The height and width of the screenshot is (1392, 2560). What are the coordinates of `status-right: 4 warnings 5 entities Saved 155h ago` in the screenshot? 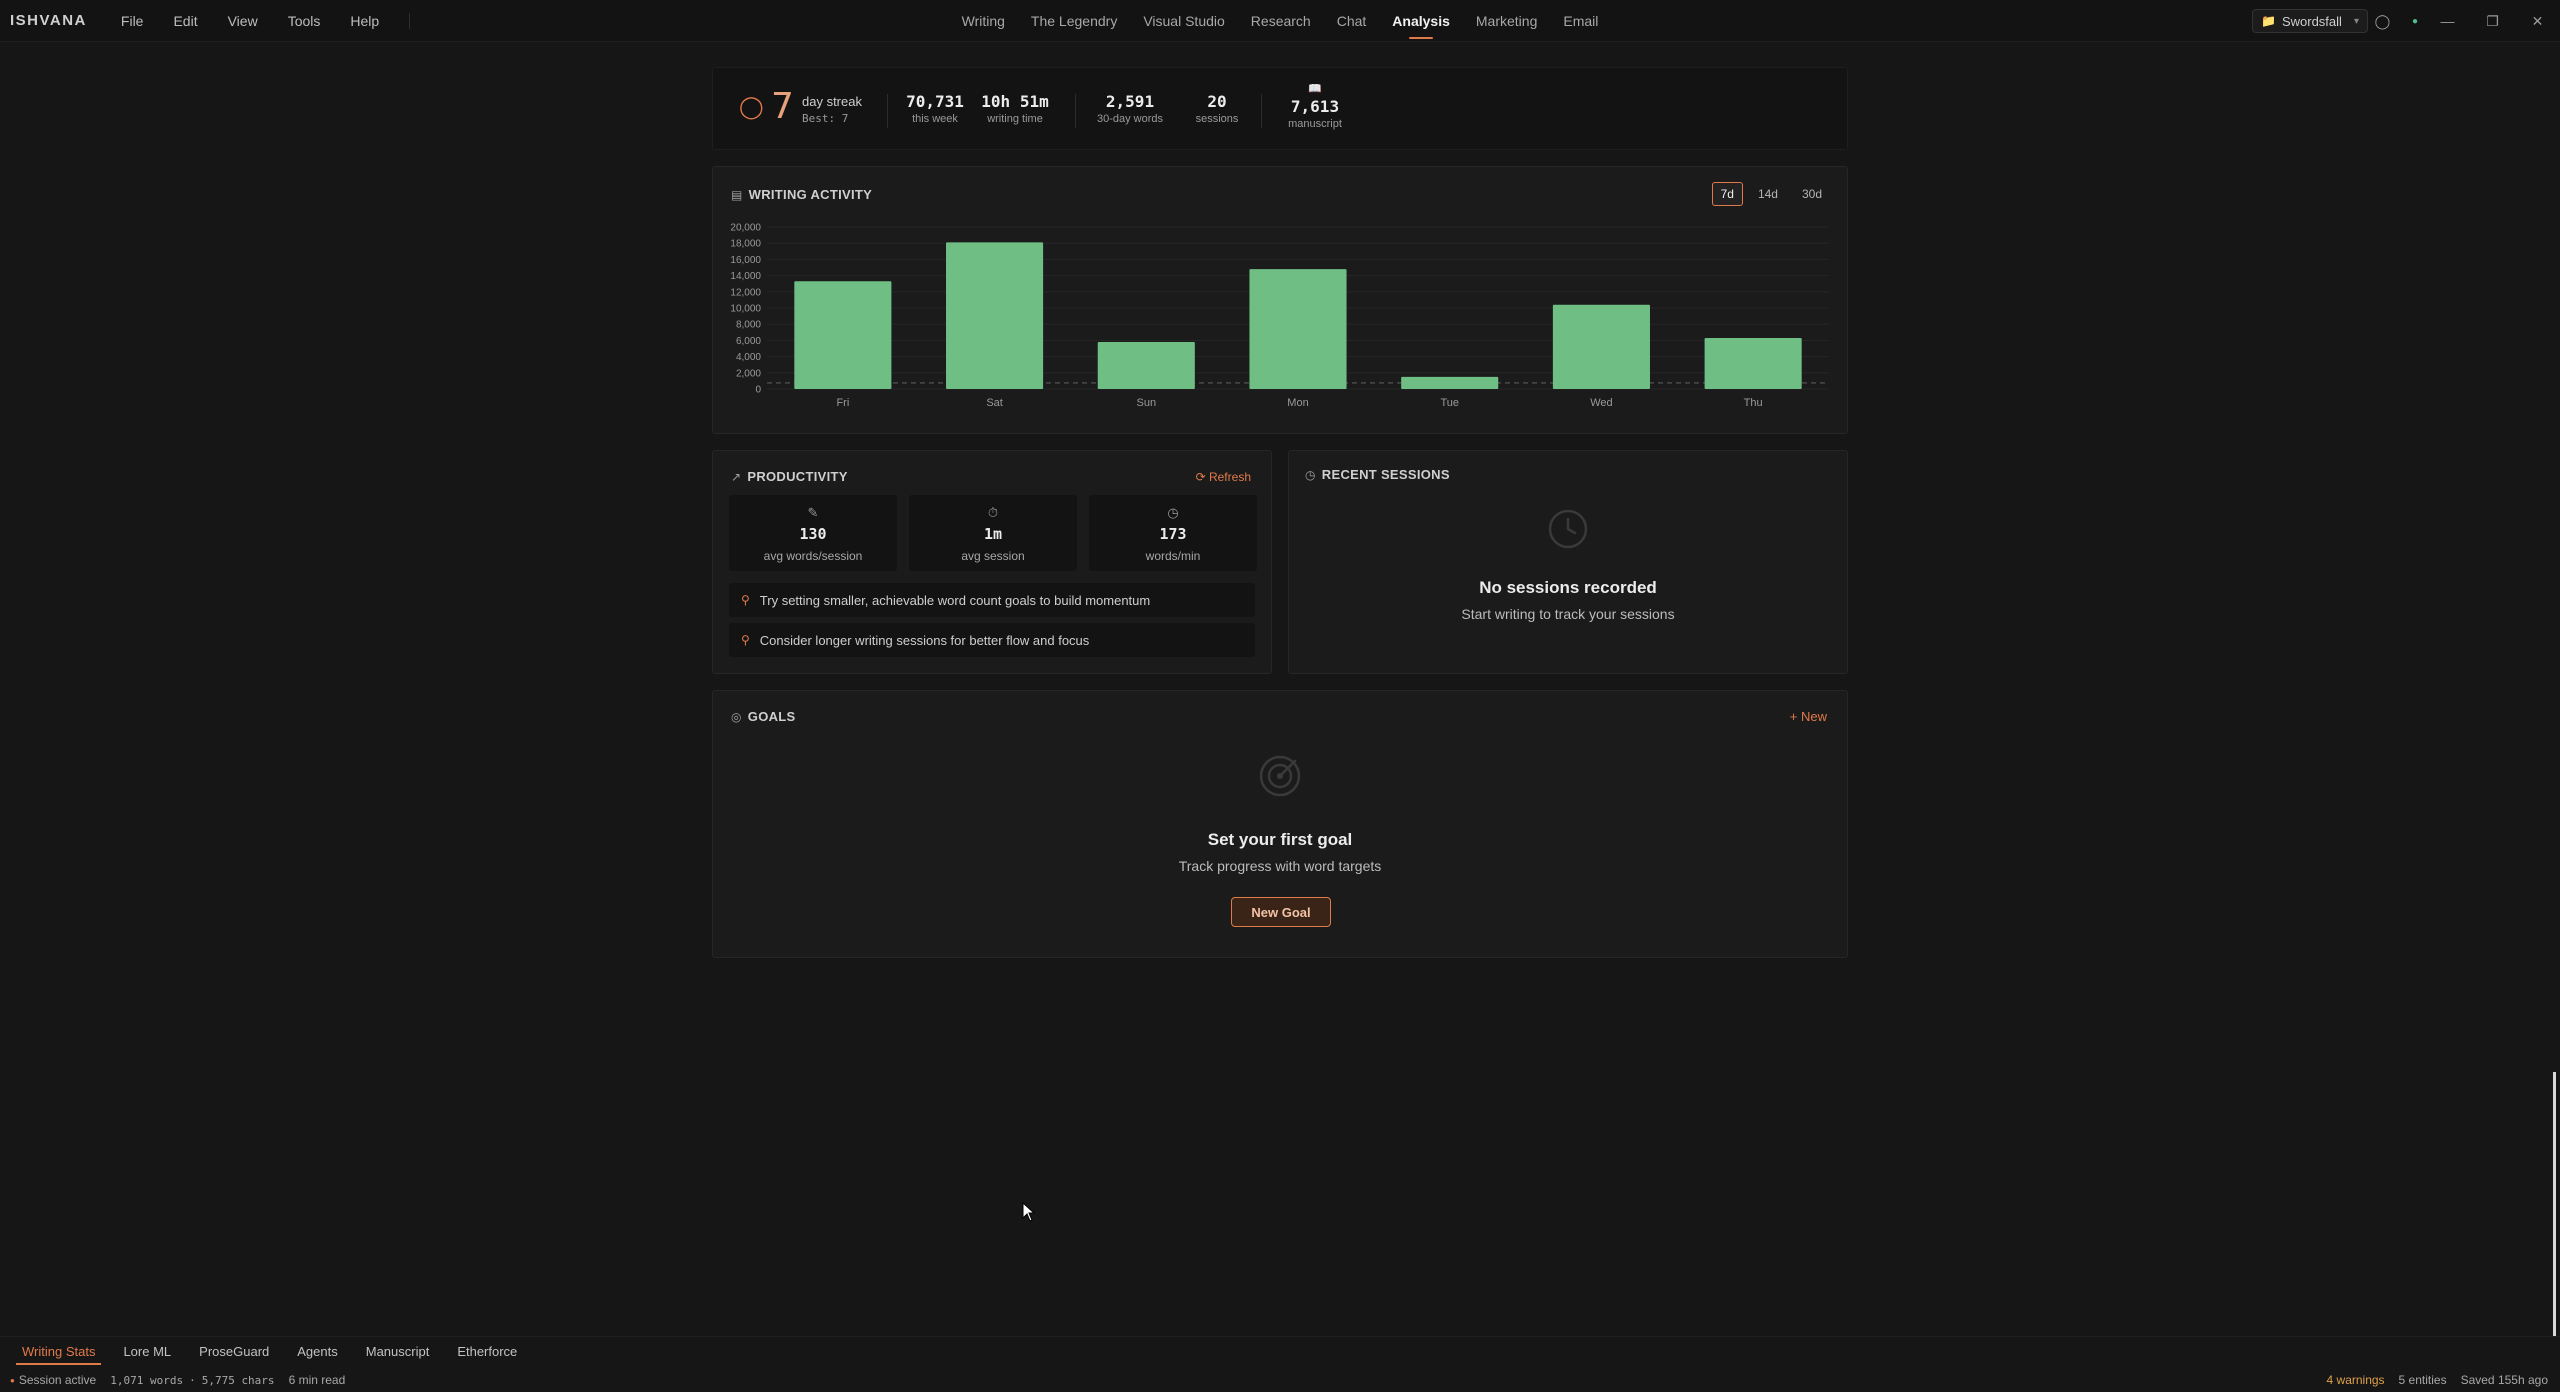 It's located at (2437, 1380).